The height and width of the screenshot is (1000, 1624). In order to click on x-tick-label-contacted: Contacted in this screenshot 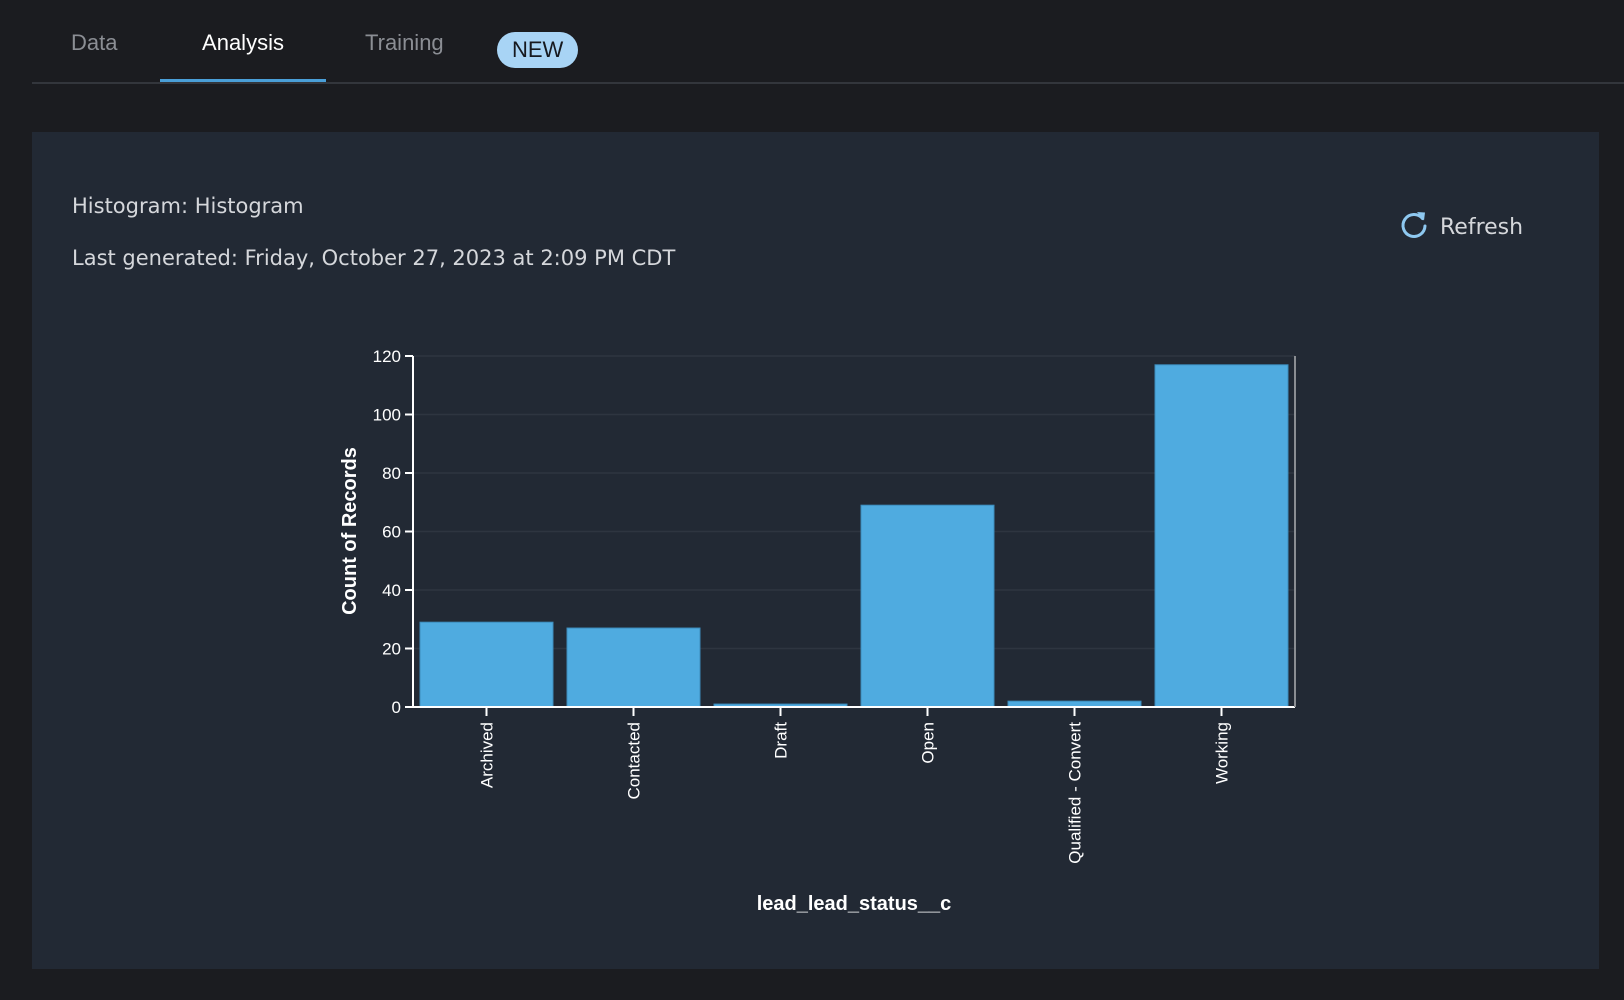, I will do `click(634, 761)`.